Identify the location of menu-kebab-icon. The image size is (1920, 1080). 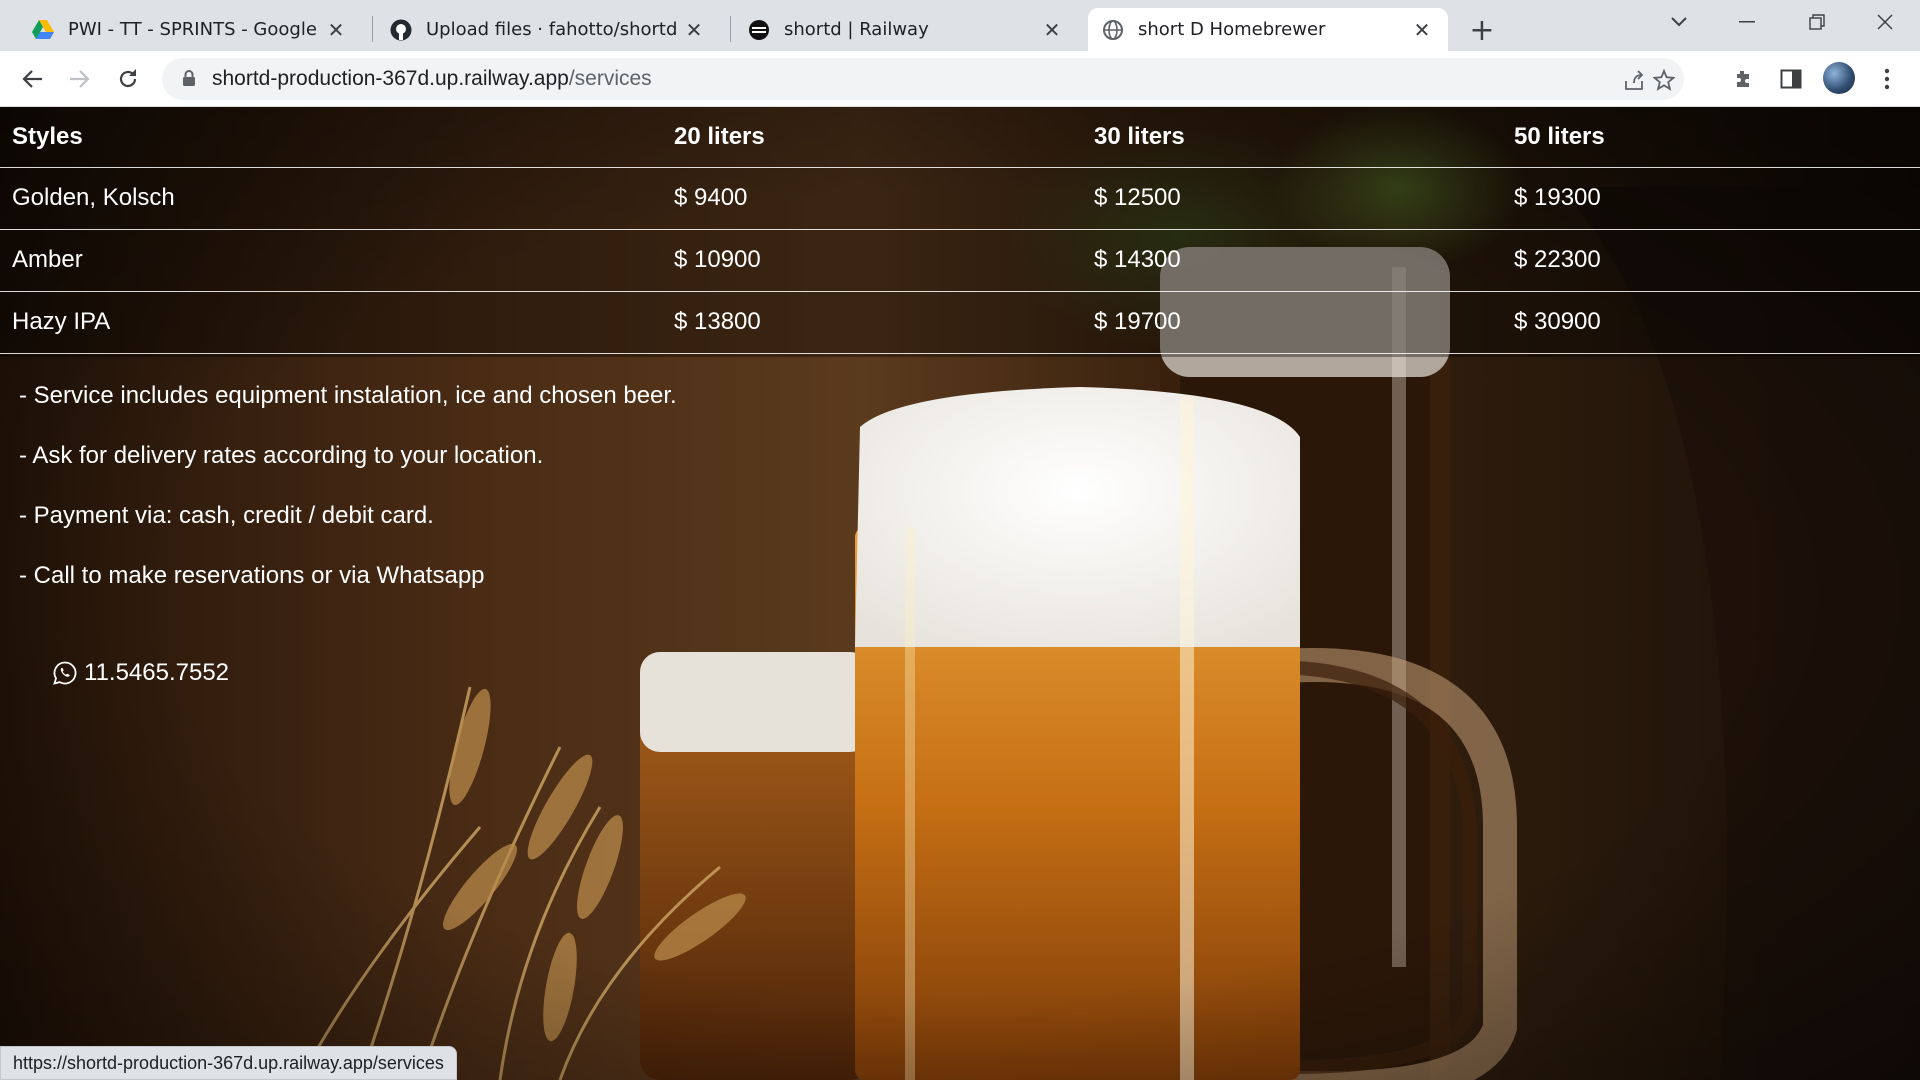
(1887, 79).